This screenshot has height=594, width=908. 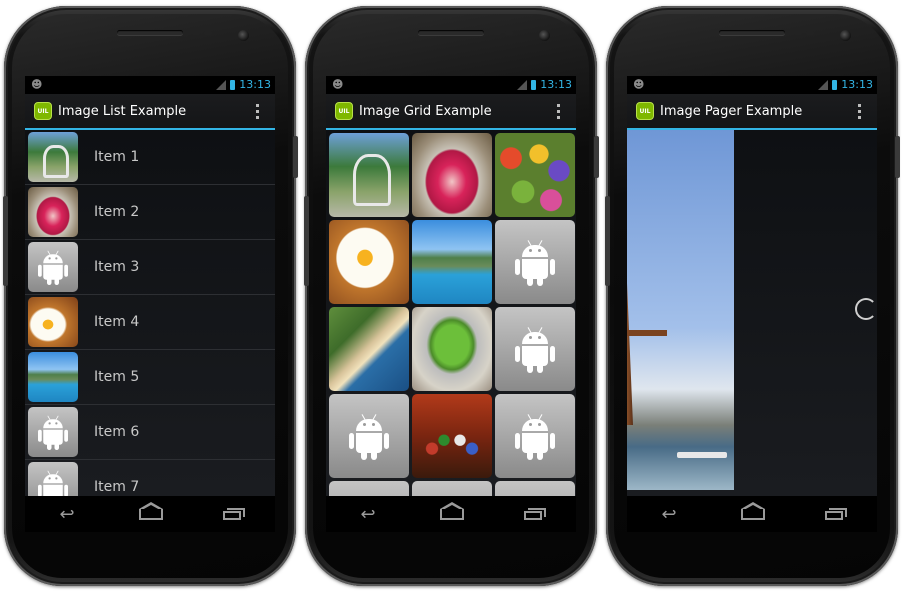 I want to click on list-item: Item 4, so click(x=150, y=322).